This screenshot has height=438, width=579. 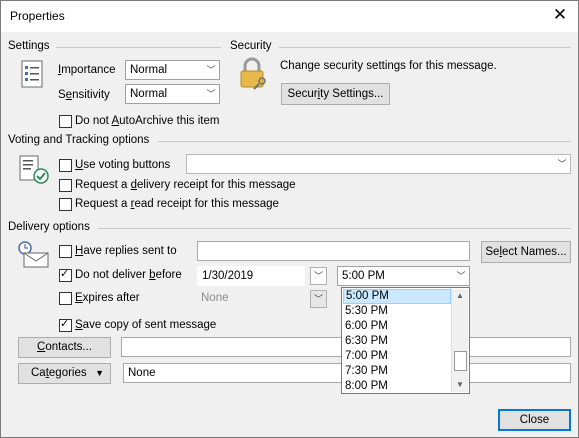 What do you see at coordinates (34, 169) in the screenshot?
I see `voting-checklist-icon` at bounding box center [34, 169].